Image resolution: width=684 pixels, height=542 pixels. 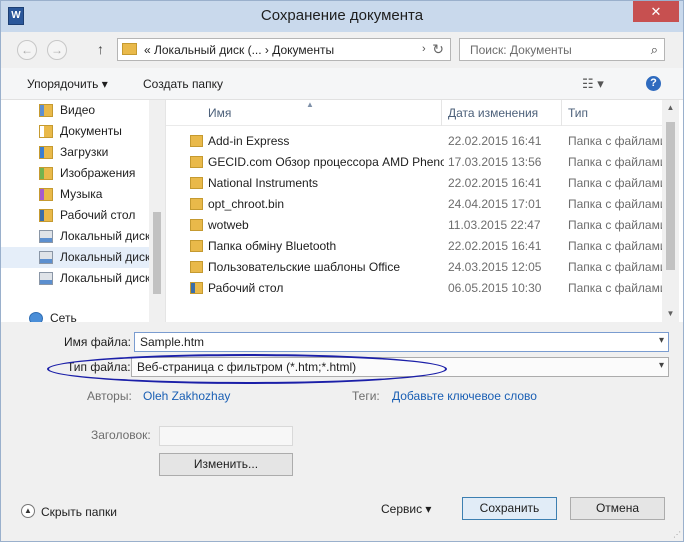 What do you see at coordinates (406, 509) in the screenshot?
I see `tools-menu: Сервис ▾` at bounding box center [406, 509].